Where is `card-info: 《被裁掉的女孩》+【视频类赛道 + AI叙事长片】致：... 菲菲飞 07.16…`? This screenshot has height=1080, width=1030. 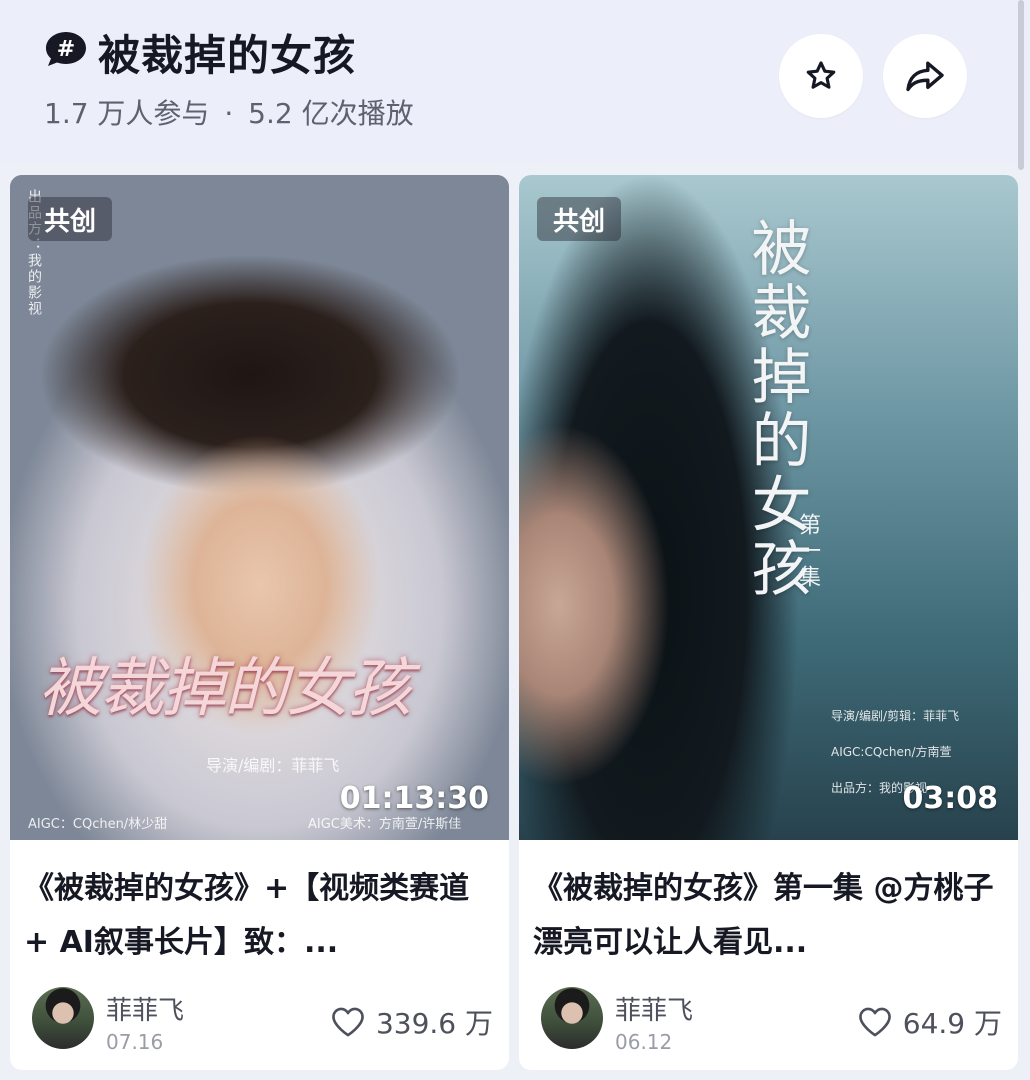
card-info: 《被裁掉的女孩》+【视频类赛道 + AI叙事长片】致：... 菲菲飞 07.16… is located at coordinates (259, 955).